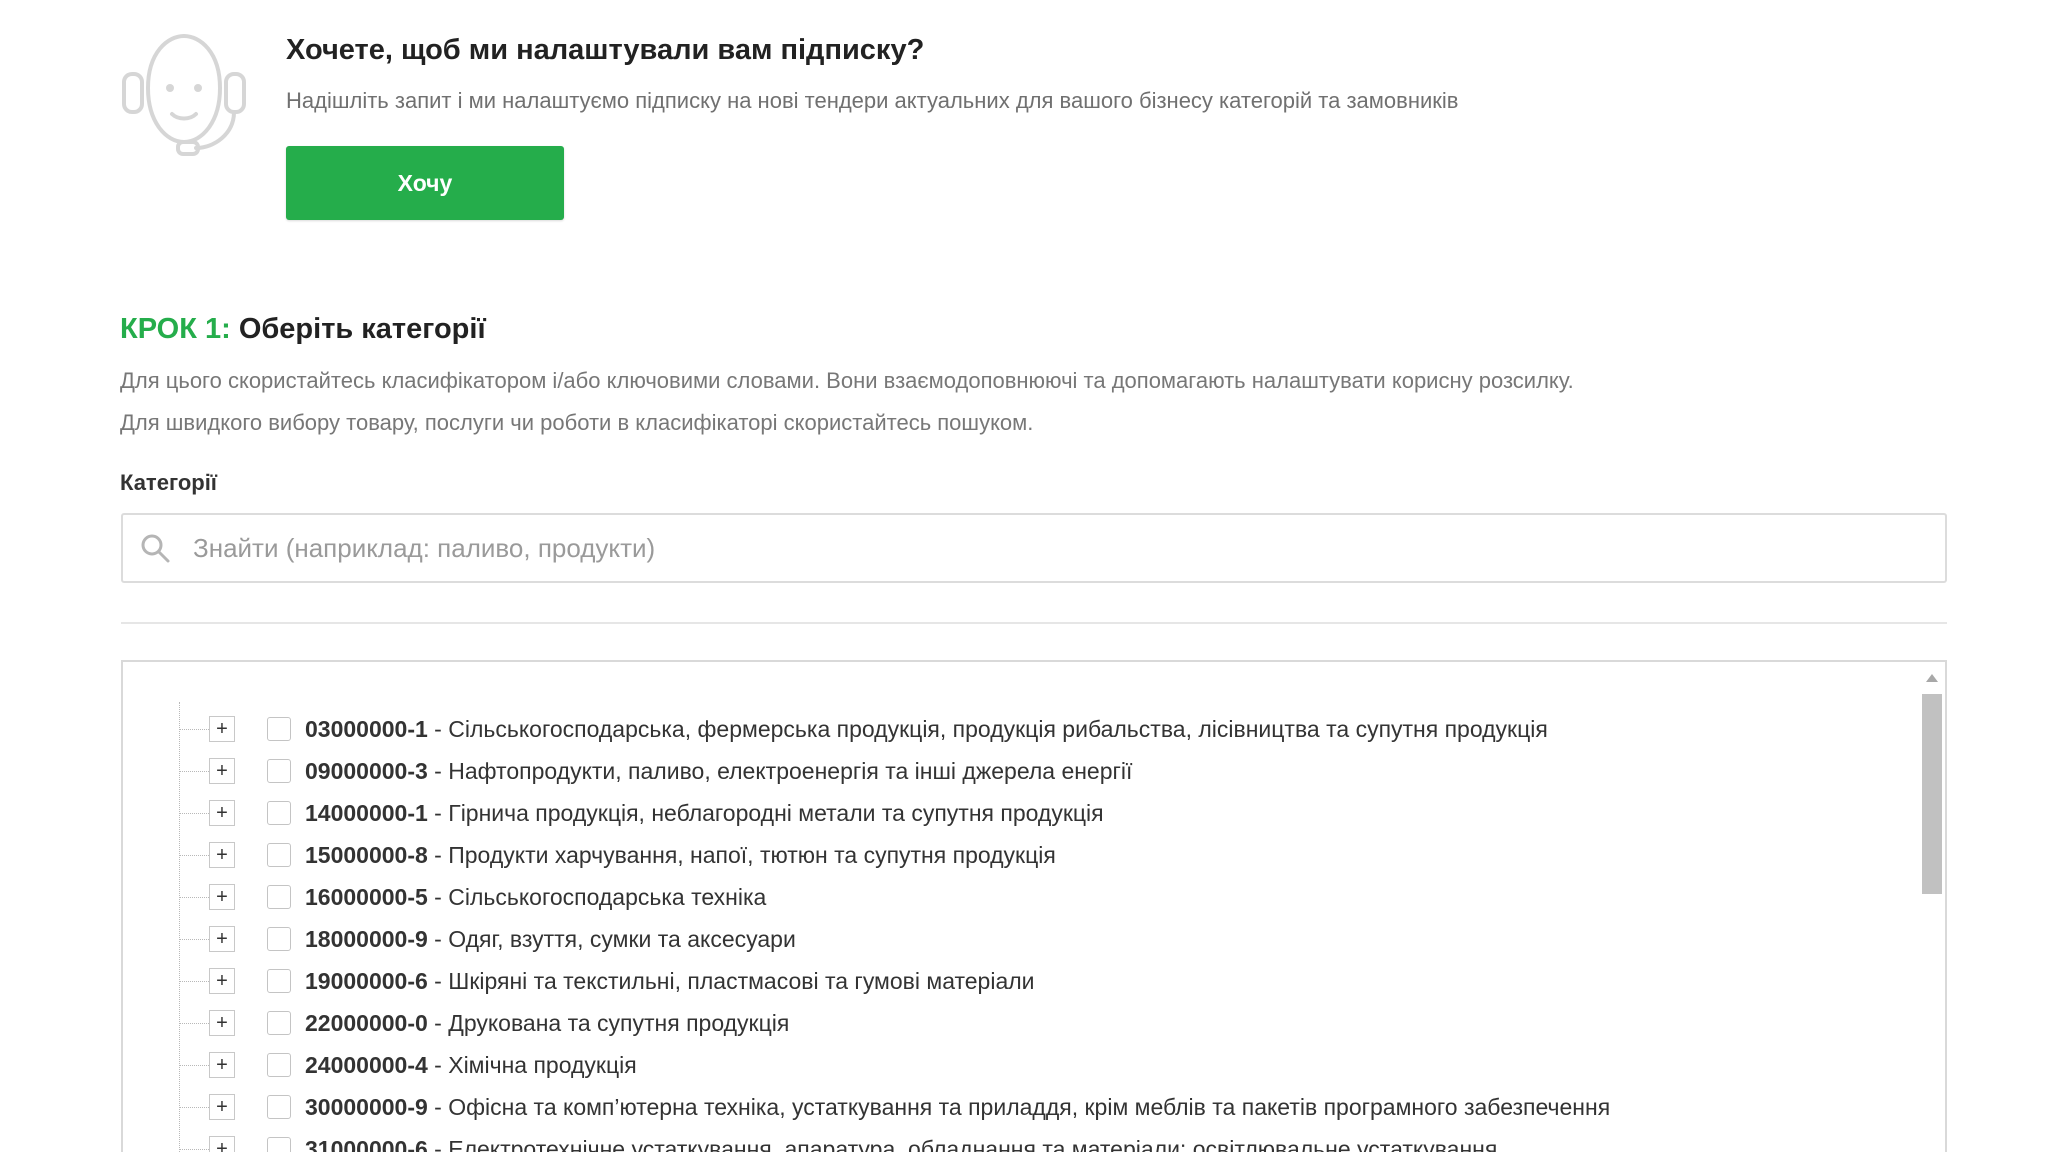  Describe the element at coordinates (366, 771) in the screenshot. I see `category-code: 09000000-3` at that location.